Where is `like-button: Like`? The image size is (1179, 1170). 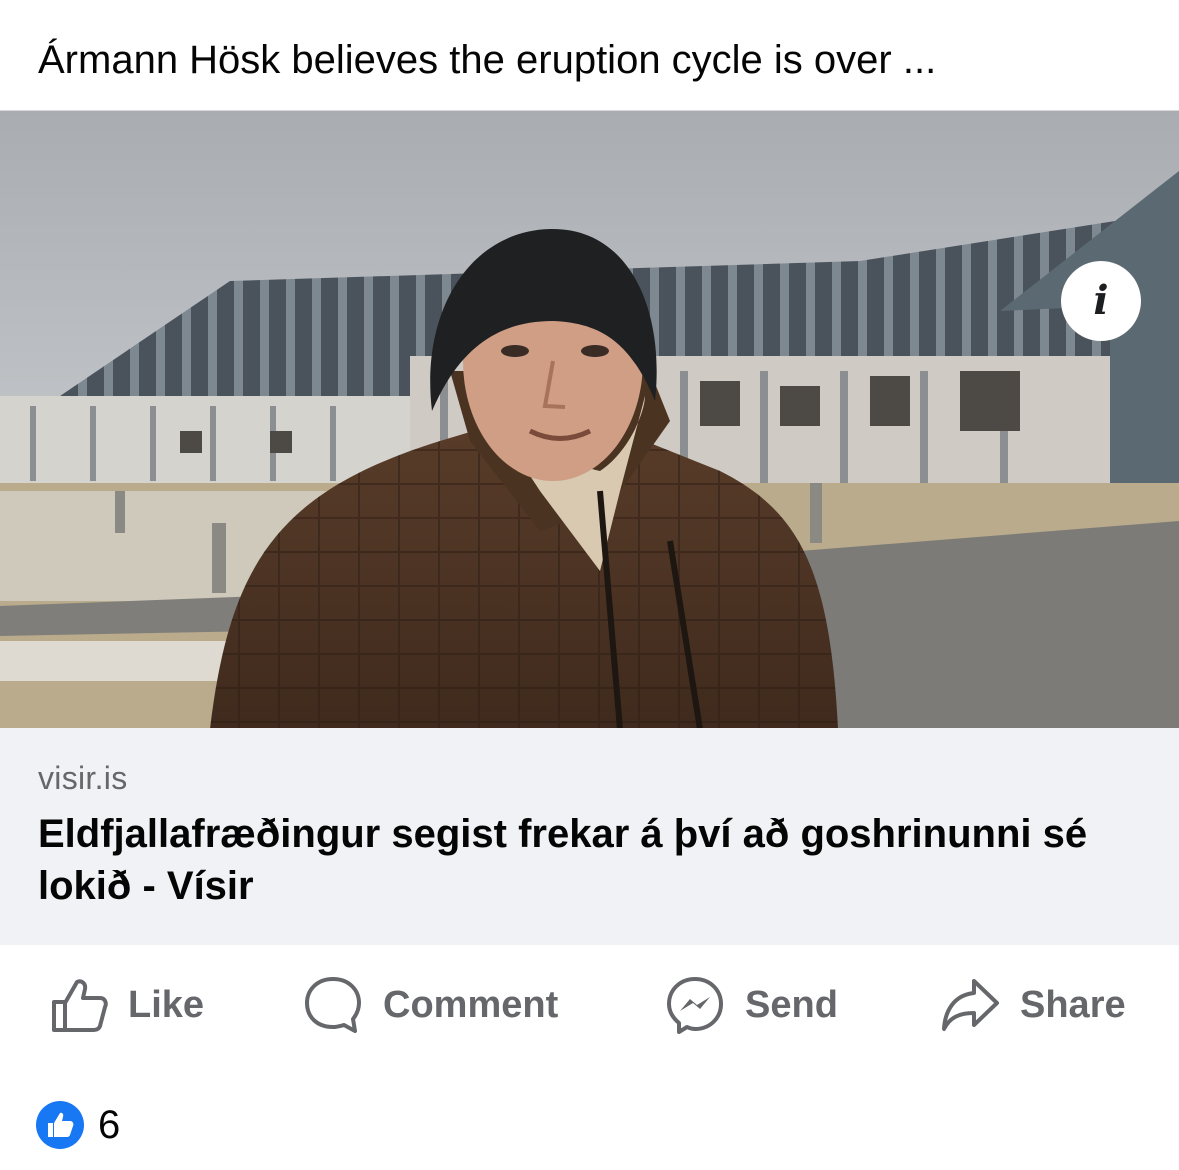
like-button: Like is located at coordinates (127, 1005).